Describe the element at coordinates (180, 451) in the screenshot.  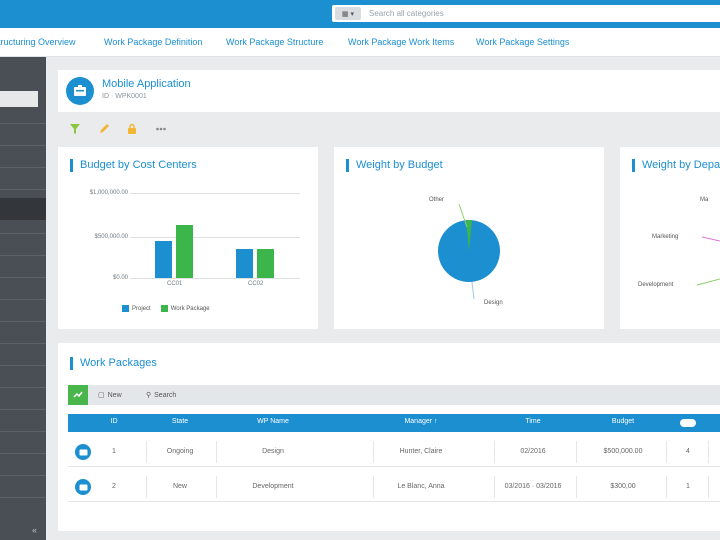
I see `cell-state: Ongoing` at that location.